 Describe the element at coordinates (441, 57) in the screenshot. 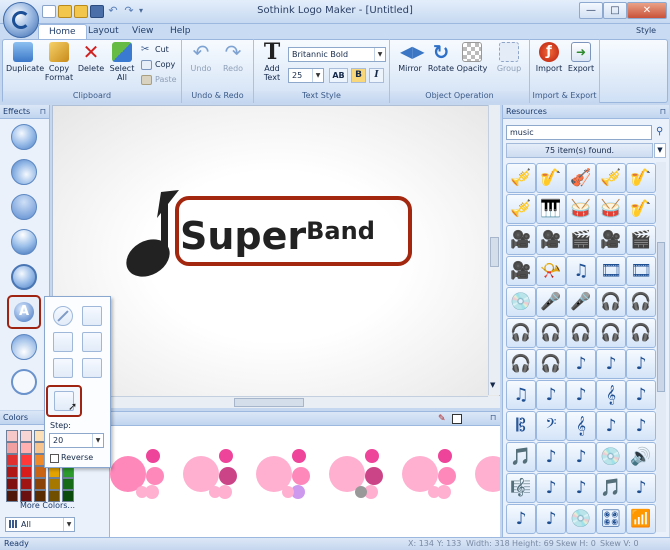

I see `rotate-button: ↻ Rotate` at that location.